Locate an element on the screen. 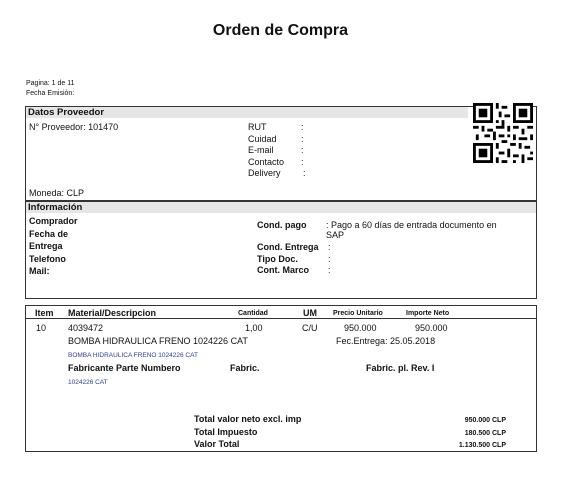  contact-label: Contacto is located at coordinates (266, 161).